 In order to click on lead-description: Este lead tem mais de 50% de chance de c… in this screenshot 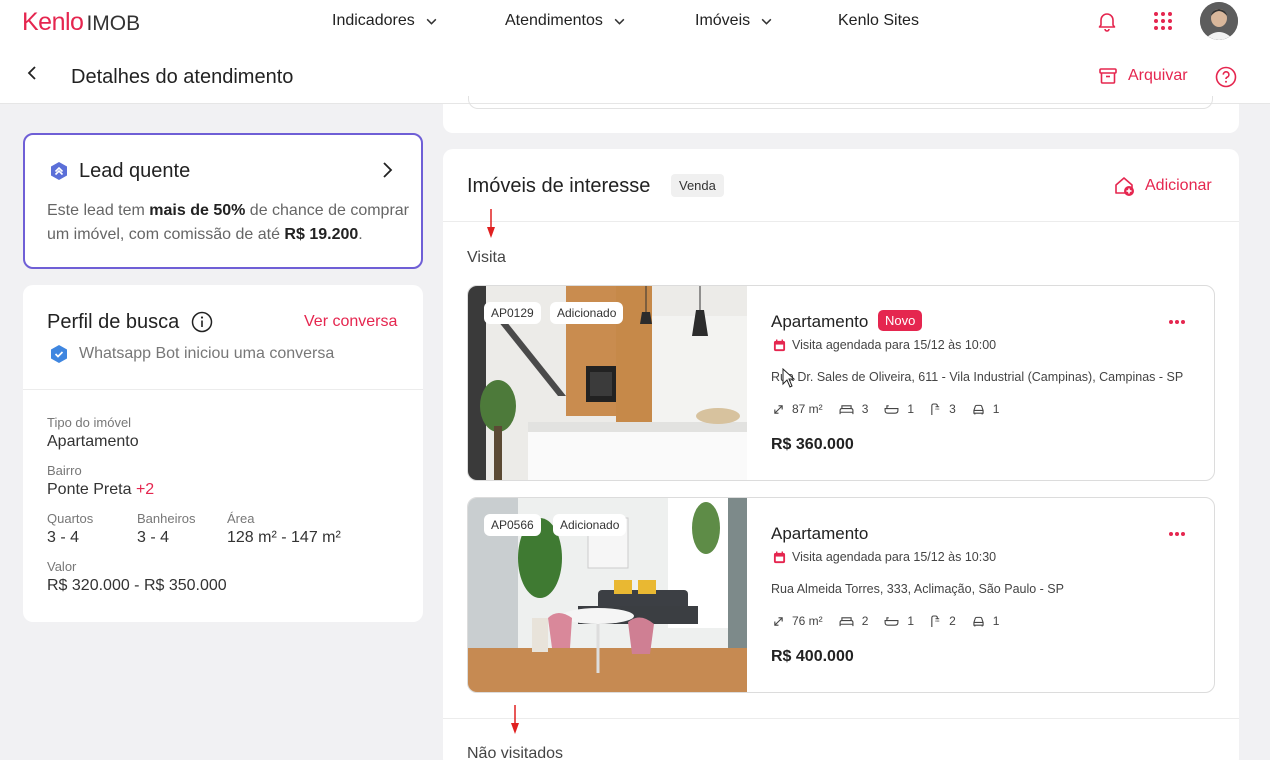, I will do `click(232, 223)`.